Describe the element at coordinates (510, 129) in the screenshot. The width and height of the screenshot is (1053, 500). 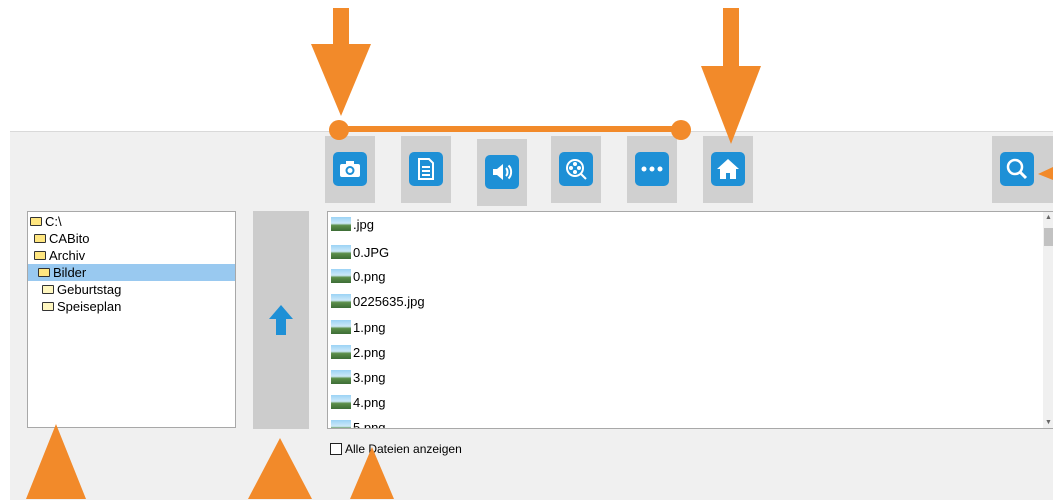
I see `bracket-line` at that location.